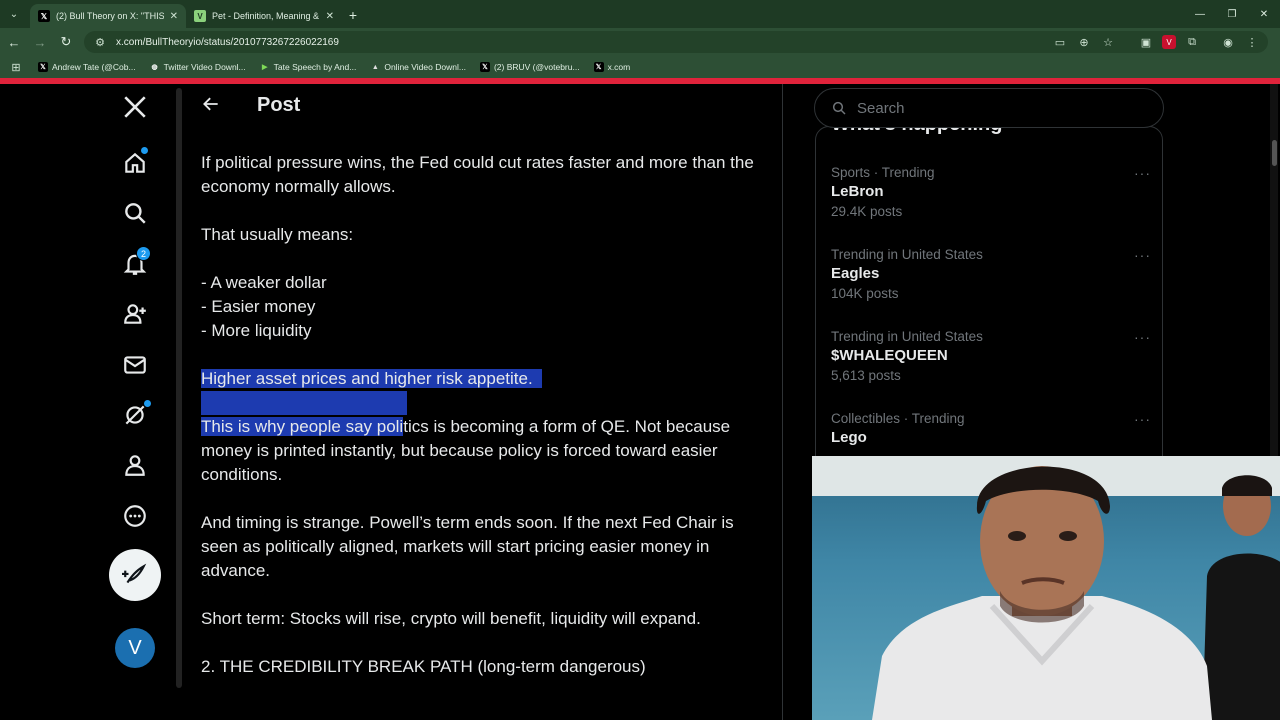  What do you see at coordinates (1108, 42) in the screenshot?
I see `bookmark-star-icon: ☆` at bounding box center [1108, 42].